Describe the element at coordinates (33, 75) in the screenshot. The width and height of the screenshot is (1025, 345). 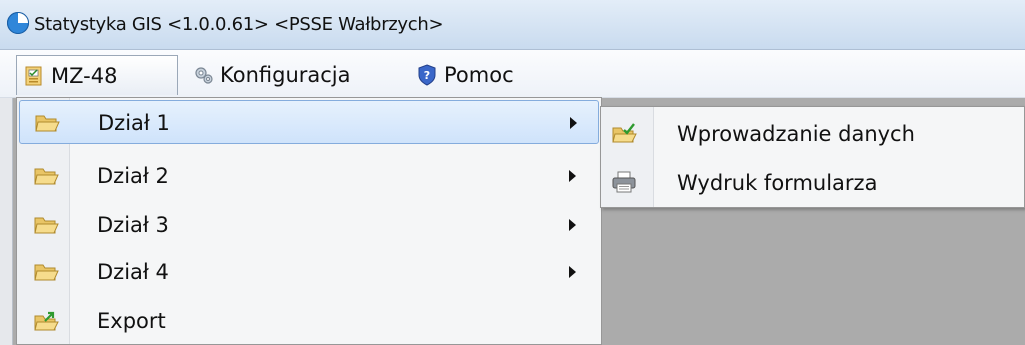
I see `form-document-icon` at that location.